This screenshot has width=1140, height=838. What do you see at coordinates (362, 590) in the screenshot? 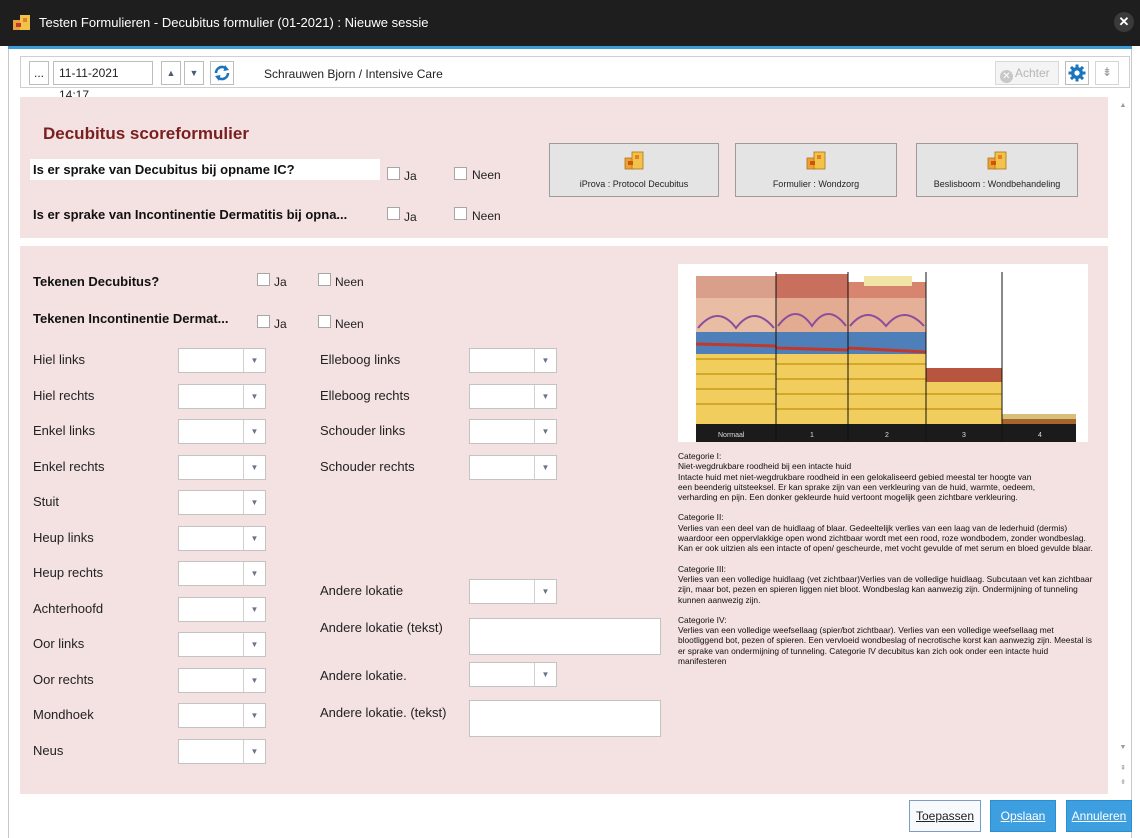
I see `field-label: Andere lokatie` at bounding box center [362, 590].